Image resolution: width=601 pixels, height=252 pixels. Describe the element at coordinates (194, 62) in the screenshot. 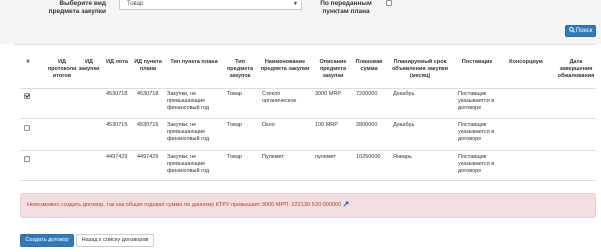

I see `header-plan-item-type: Тип пункта плана` at that location.